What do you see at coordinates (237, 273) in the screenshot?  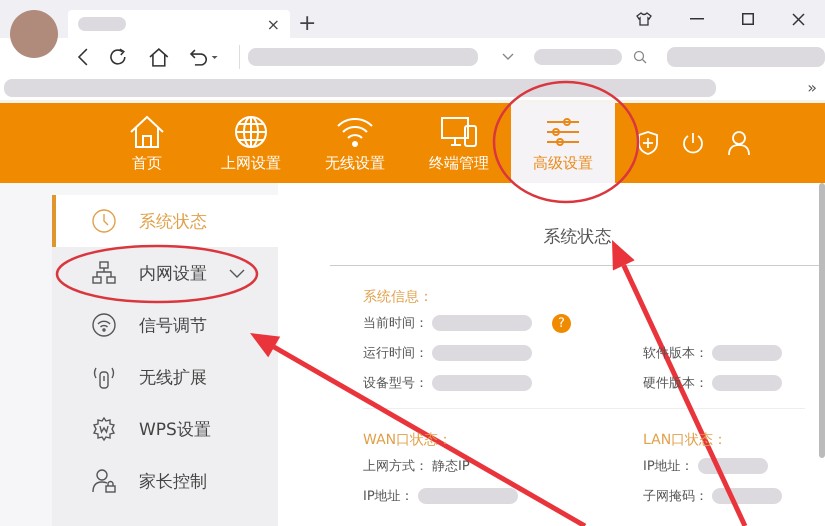 I see `chevron-down-icon` at bounding box center [237, 273].